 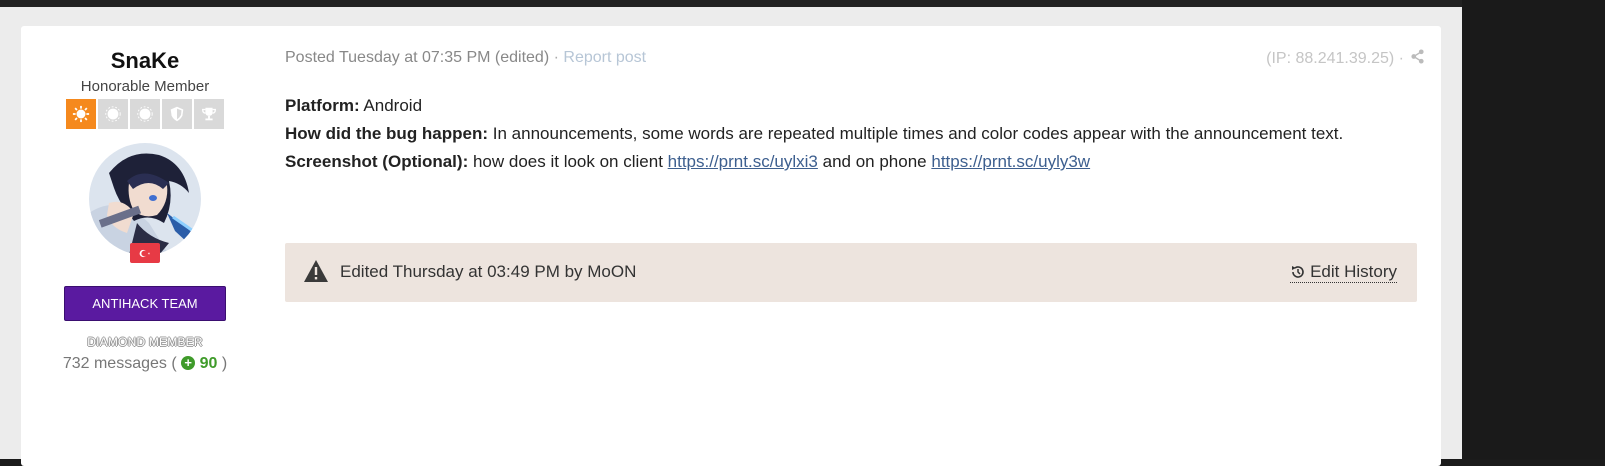 What do you see at coordinates (417, 57) in the screenshot?
I see `posted-date: Posted Tuesday at 07:35 PM (edited)` at bounding box center [417, 57].